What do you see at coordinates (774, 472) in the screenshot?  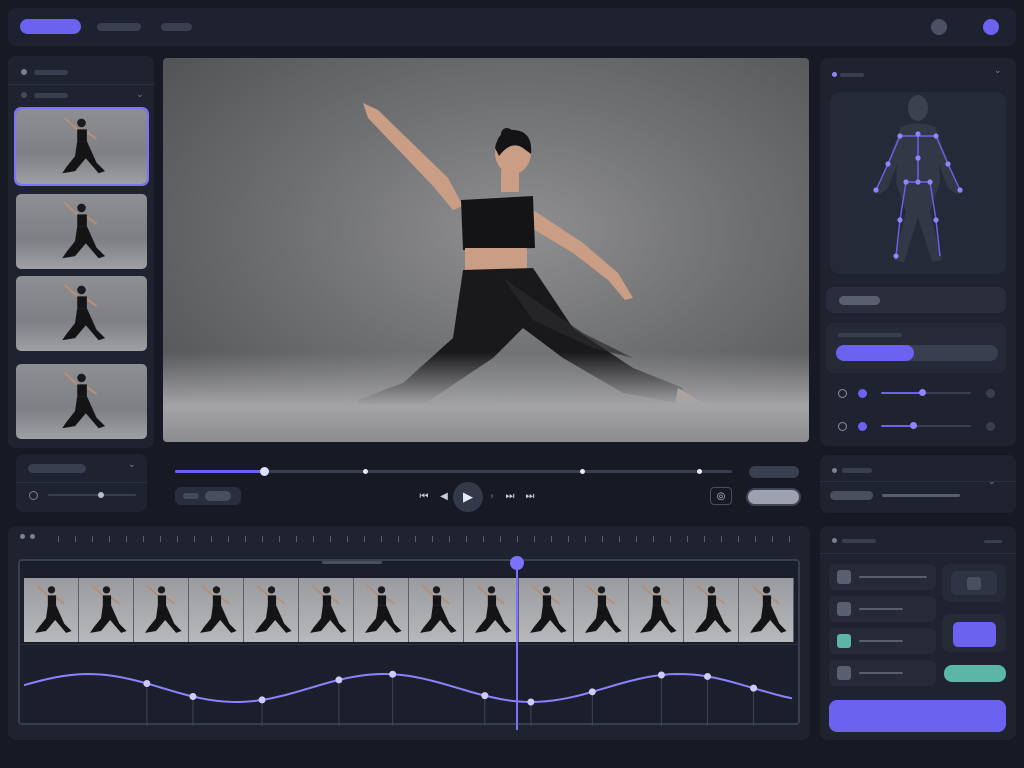 I see `time-display` at bounding box center [774, 472].